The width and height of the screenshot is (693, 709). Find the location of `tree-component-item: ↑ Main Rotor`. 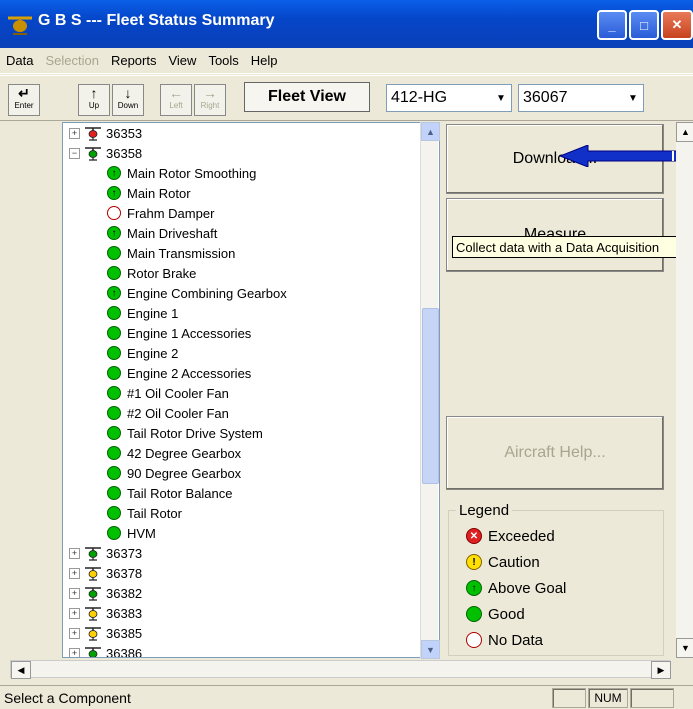

tree-component-item: ↑ Main Rotor is located at coordinates (149, 193).